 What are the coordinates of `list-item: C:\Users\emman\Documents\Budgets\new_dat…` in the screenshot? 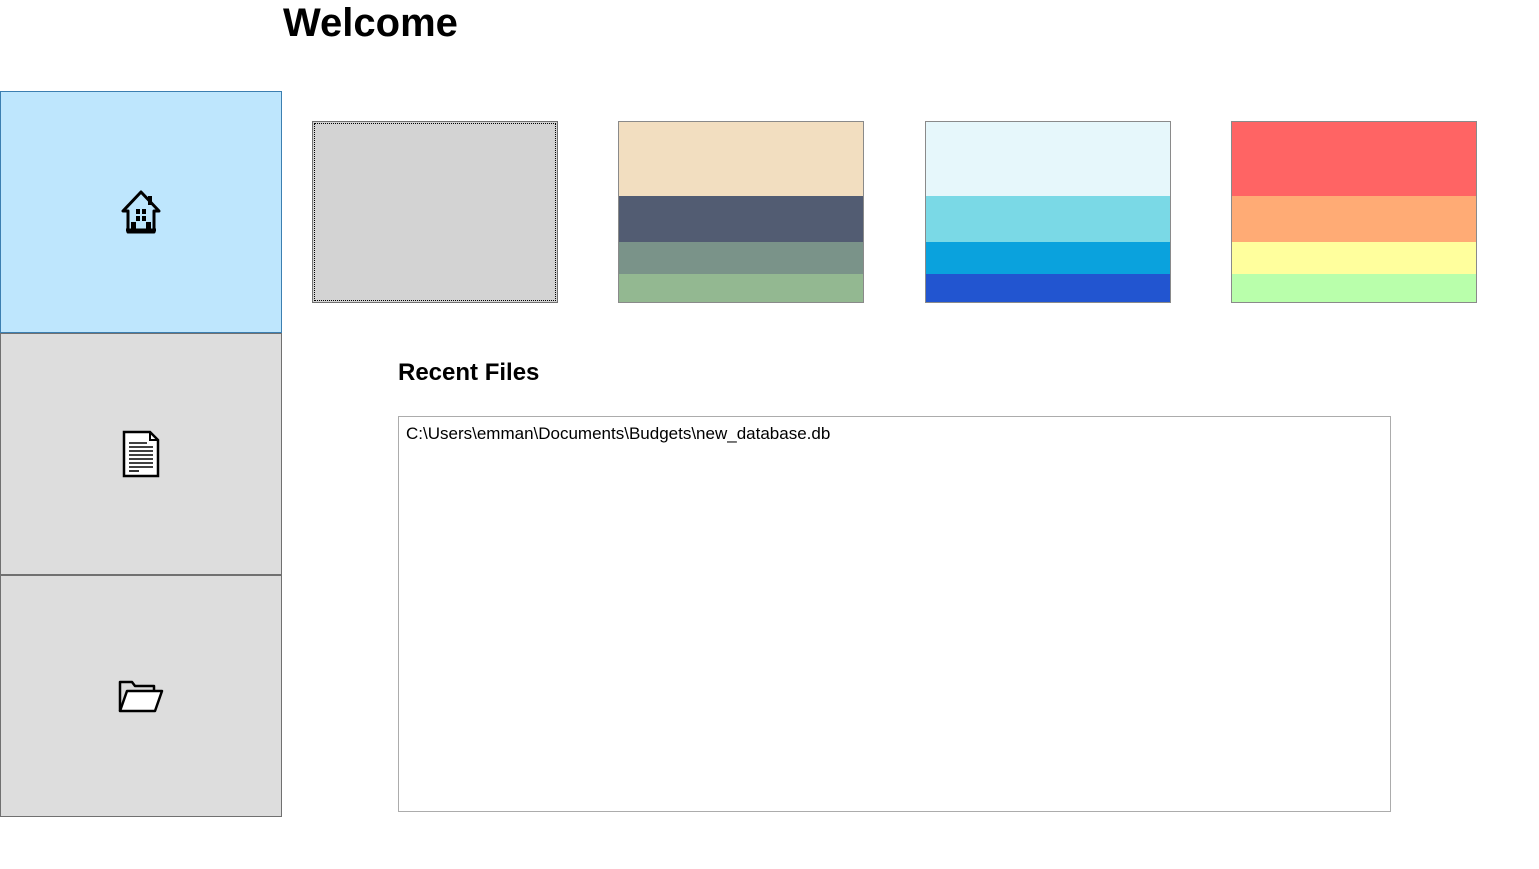 It's located at (894, 431).